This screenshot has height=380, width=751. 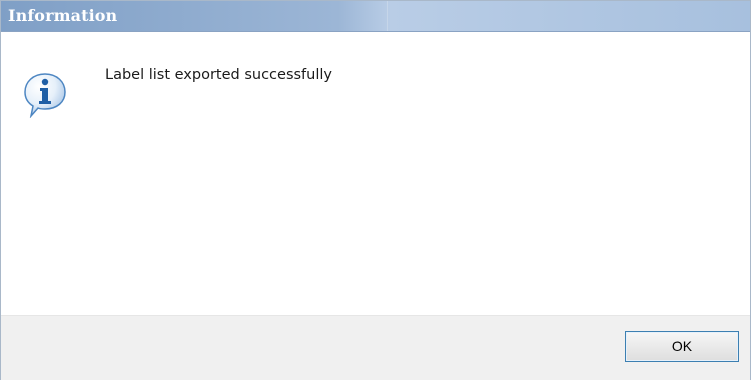 I want to click on info-icon, so click(x=45, y=95).